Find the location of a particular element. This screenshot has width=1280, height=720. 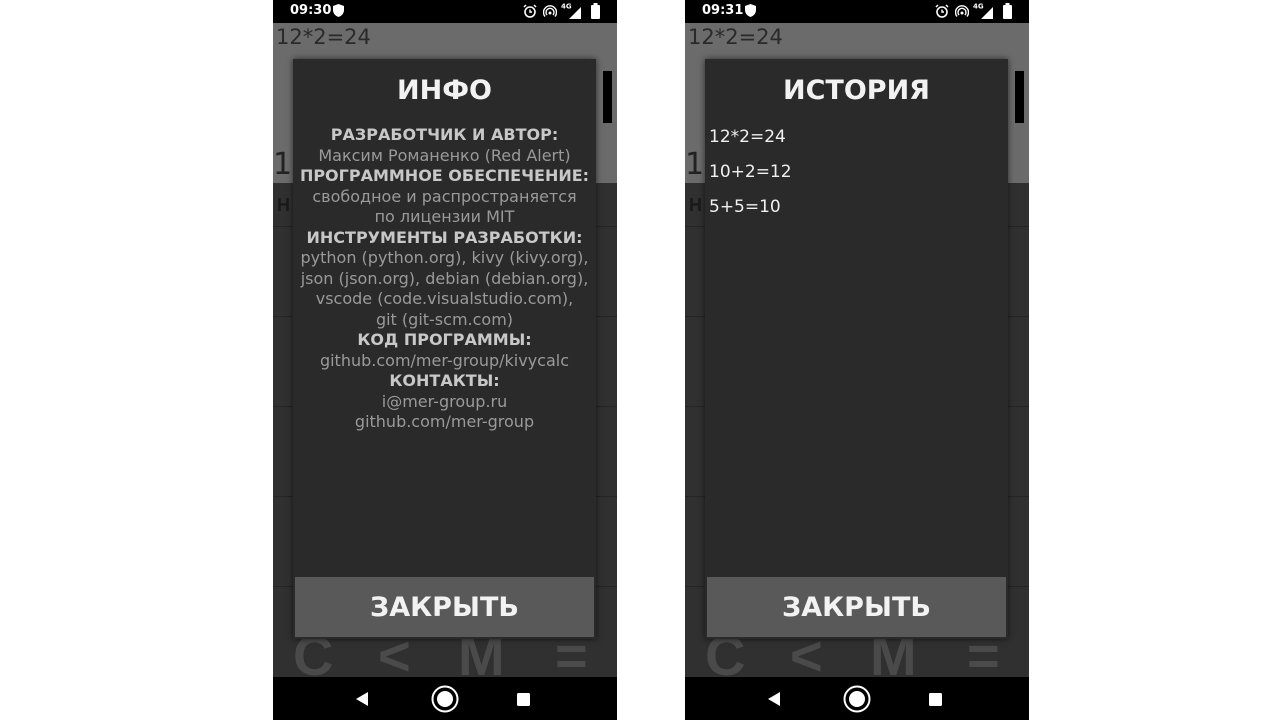

status-bar: 09:30 4G is located at coordinates (445, 11).